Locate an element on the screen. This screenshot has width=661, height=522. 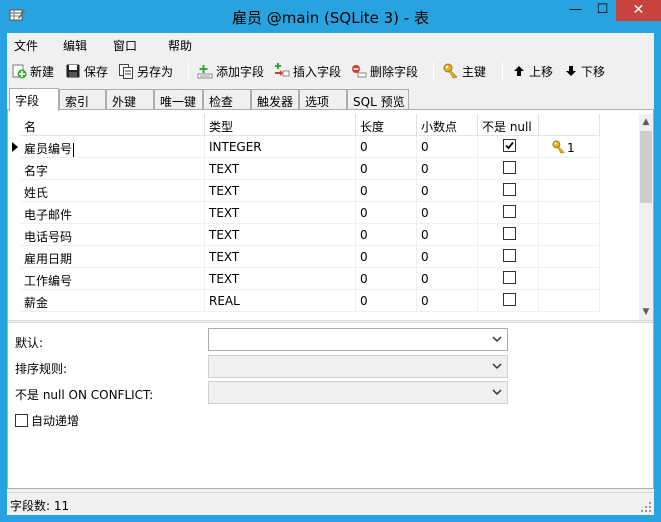
table-row: 姓氏 TEXT 0 0 is located at coordinates (323, 191).